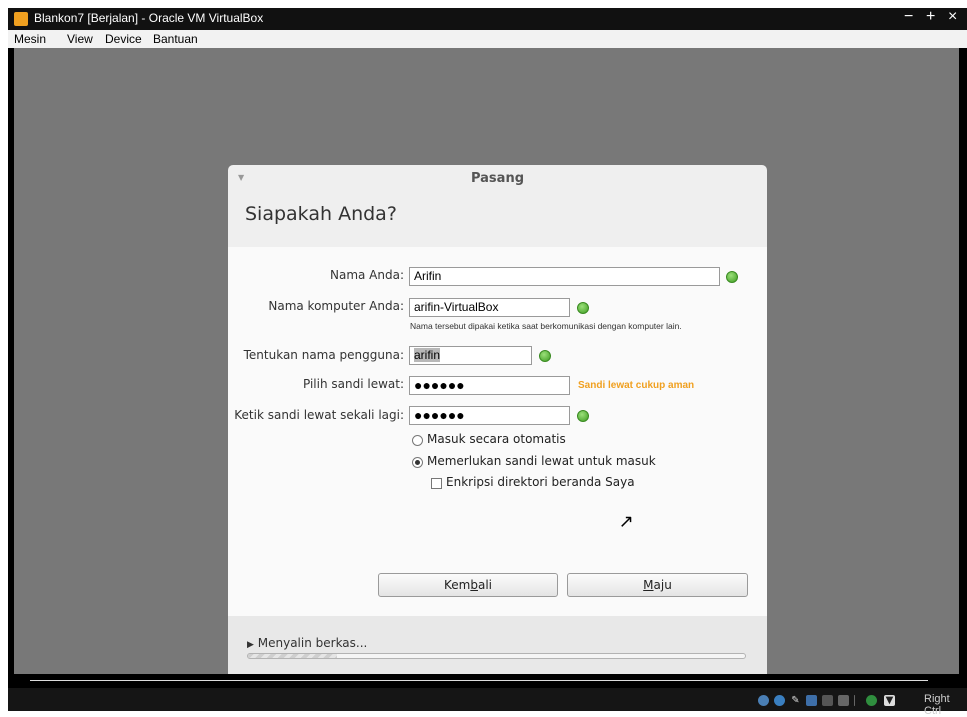 The width and height of the screenshot is (967, 717). Describe the element at coordinates (427, 355) in the screenshot. I see `username-value: arifin` at that location.